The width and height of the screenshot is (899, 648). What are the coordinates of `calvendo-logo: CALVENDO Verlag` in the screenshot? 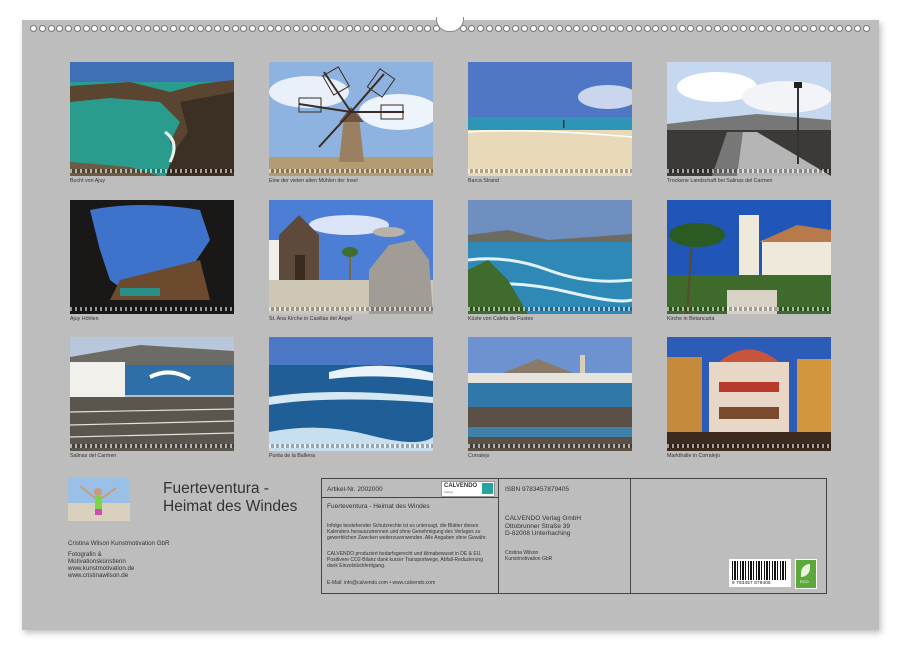 It's located at (468, 489).